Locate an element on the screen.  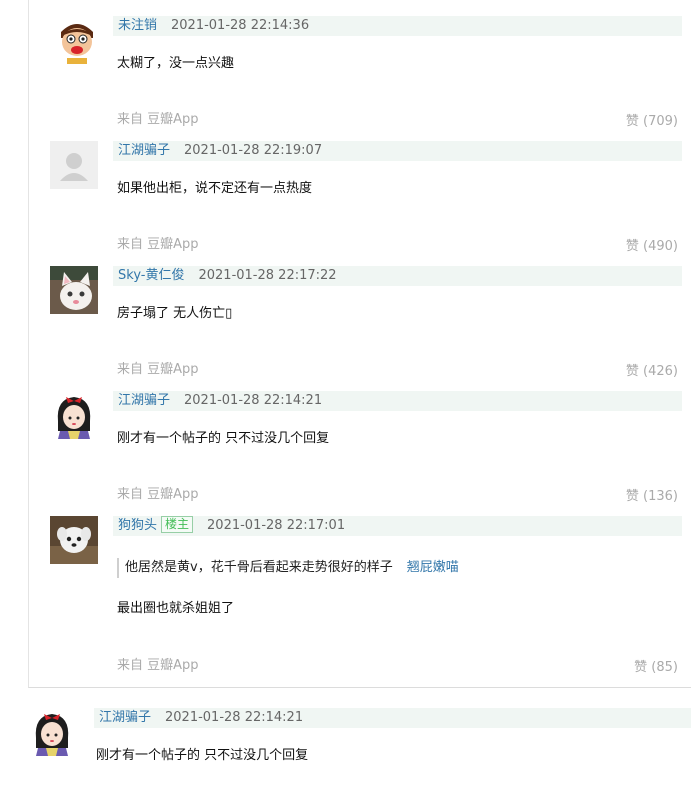
reply-text: 刚才有一个帖子的 只不过没几个回复 is located at coordinates (223, 438).